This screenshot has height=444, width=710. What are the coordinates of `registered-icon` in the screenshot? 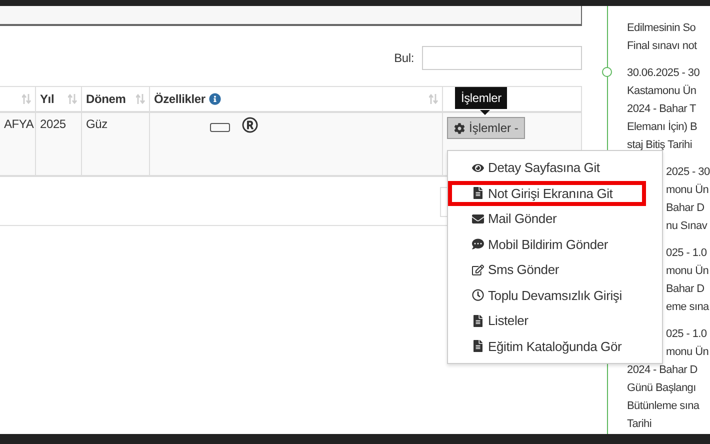 It's located at (250, 125).